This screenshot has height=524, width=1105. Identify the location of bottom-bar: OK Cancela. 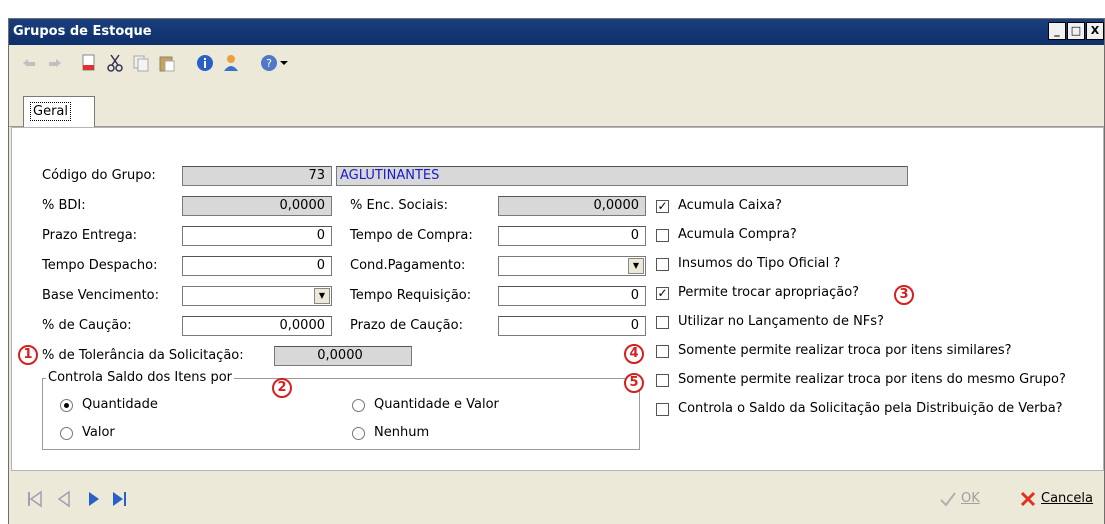
(556, 499).